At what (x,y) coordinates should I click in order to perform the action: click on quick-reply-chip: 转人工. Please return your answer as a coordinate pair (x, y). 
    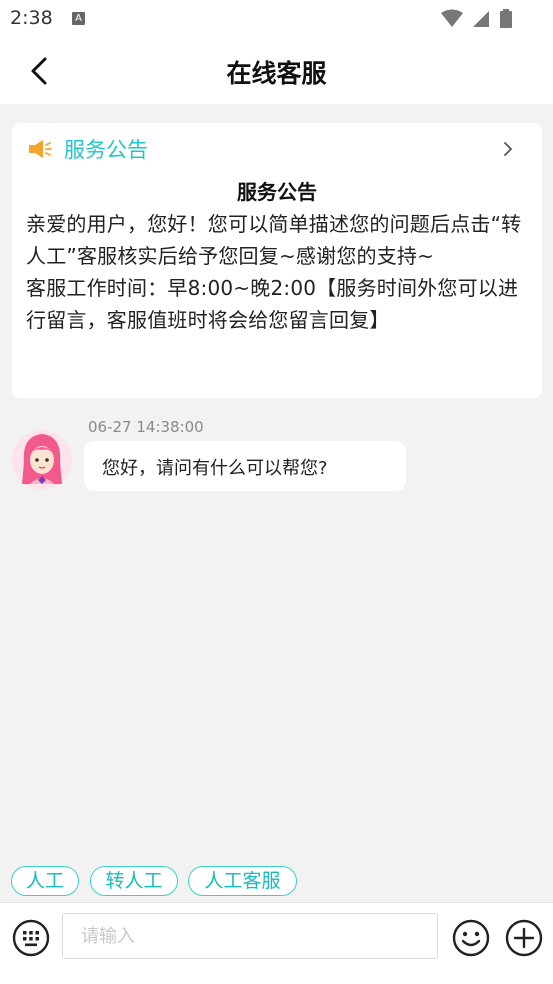
    Looking at the image, I should click on (134, 881).